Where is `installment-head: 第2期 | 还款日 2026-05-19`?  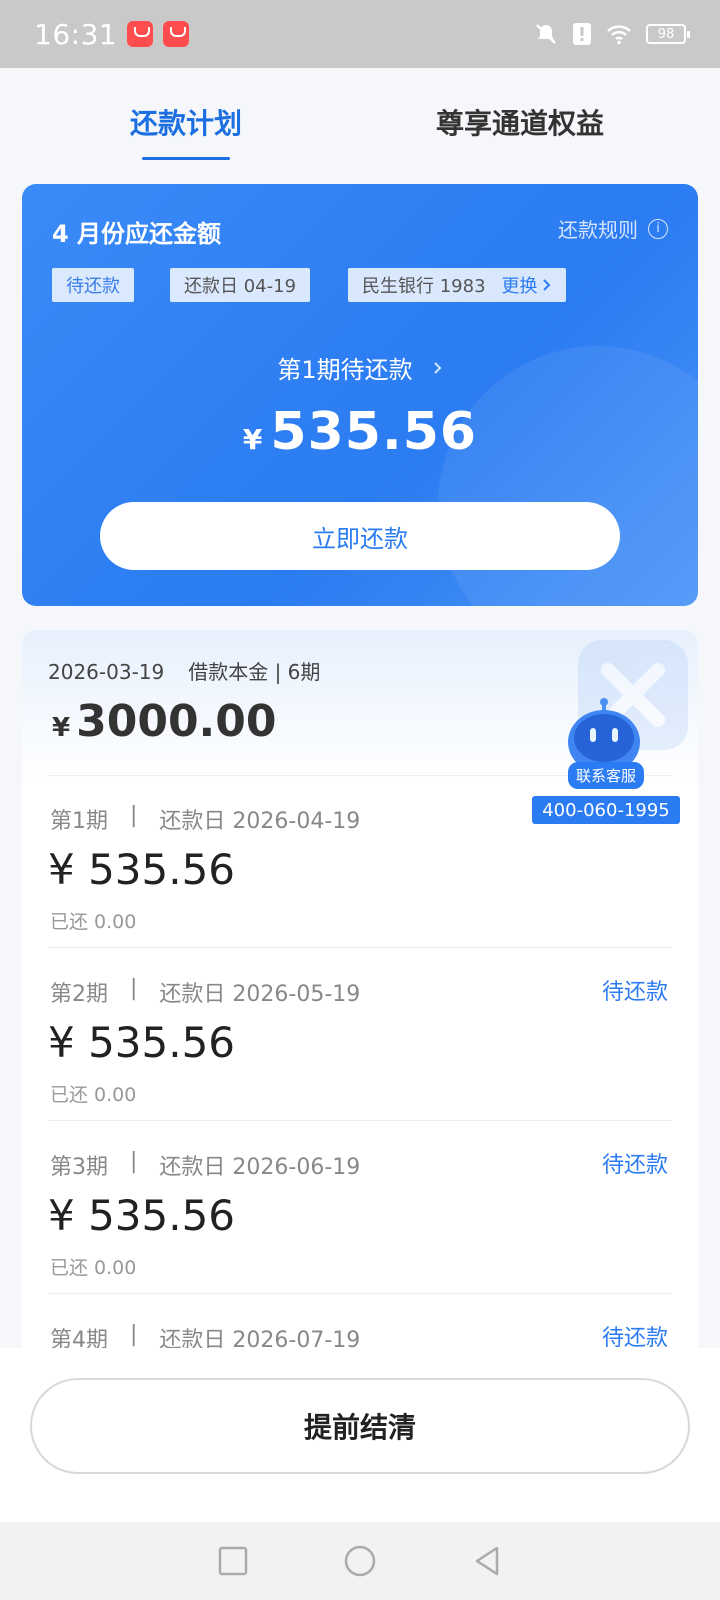 installment-head: 第2期 | 还款日 2026-05-19 is located at coordinates (205, 992).